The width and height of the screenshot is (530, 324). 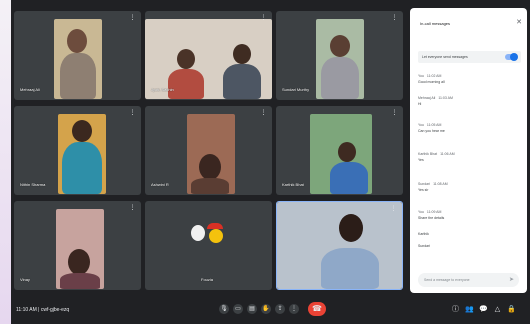 What do you see at coordinates (424, 184) in the screenshot?
I see `message-sender: Sundari` at bounding box center [424, 184].